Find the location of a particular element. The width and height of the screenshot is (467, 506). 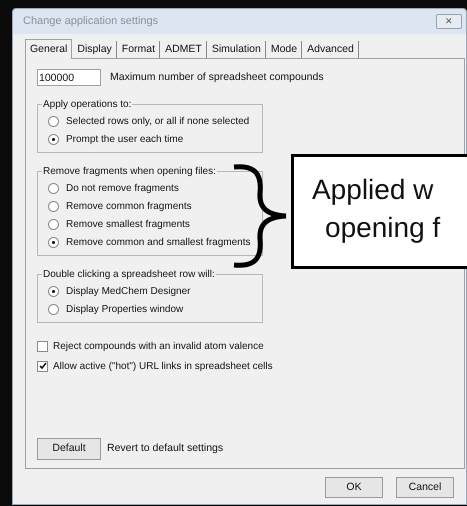

radio-label: Prompt the user each time is located at coordinates (125, 139).